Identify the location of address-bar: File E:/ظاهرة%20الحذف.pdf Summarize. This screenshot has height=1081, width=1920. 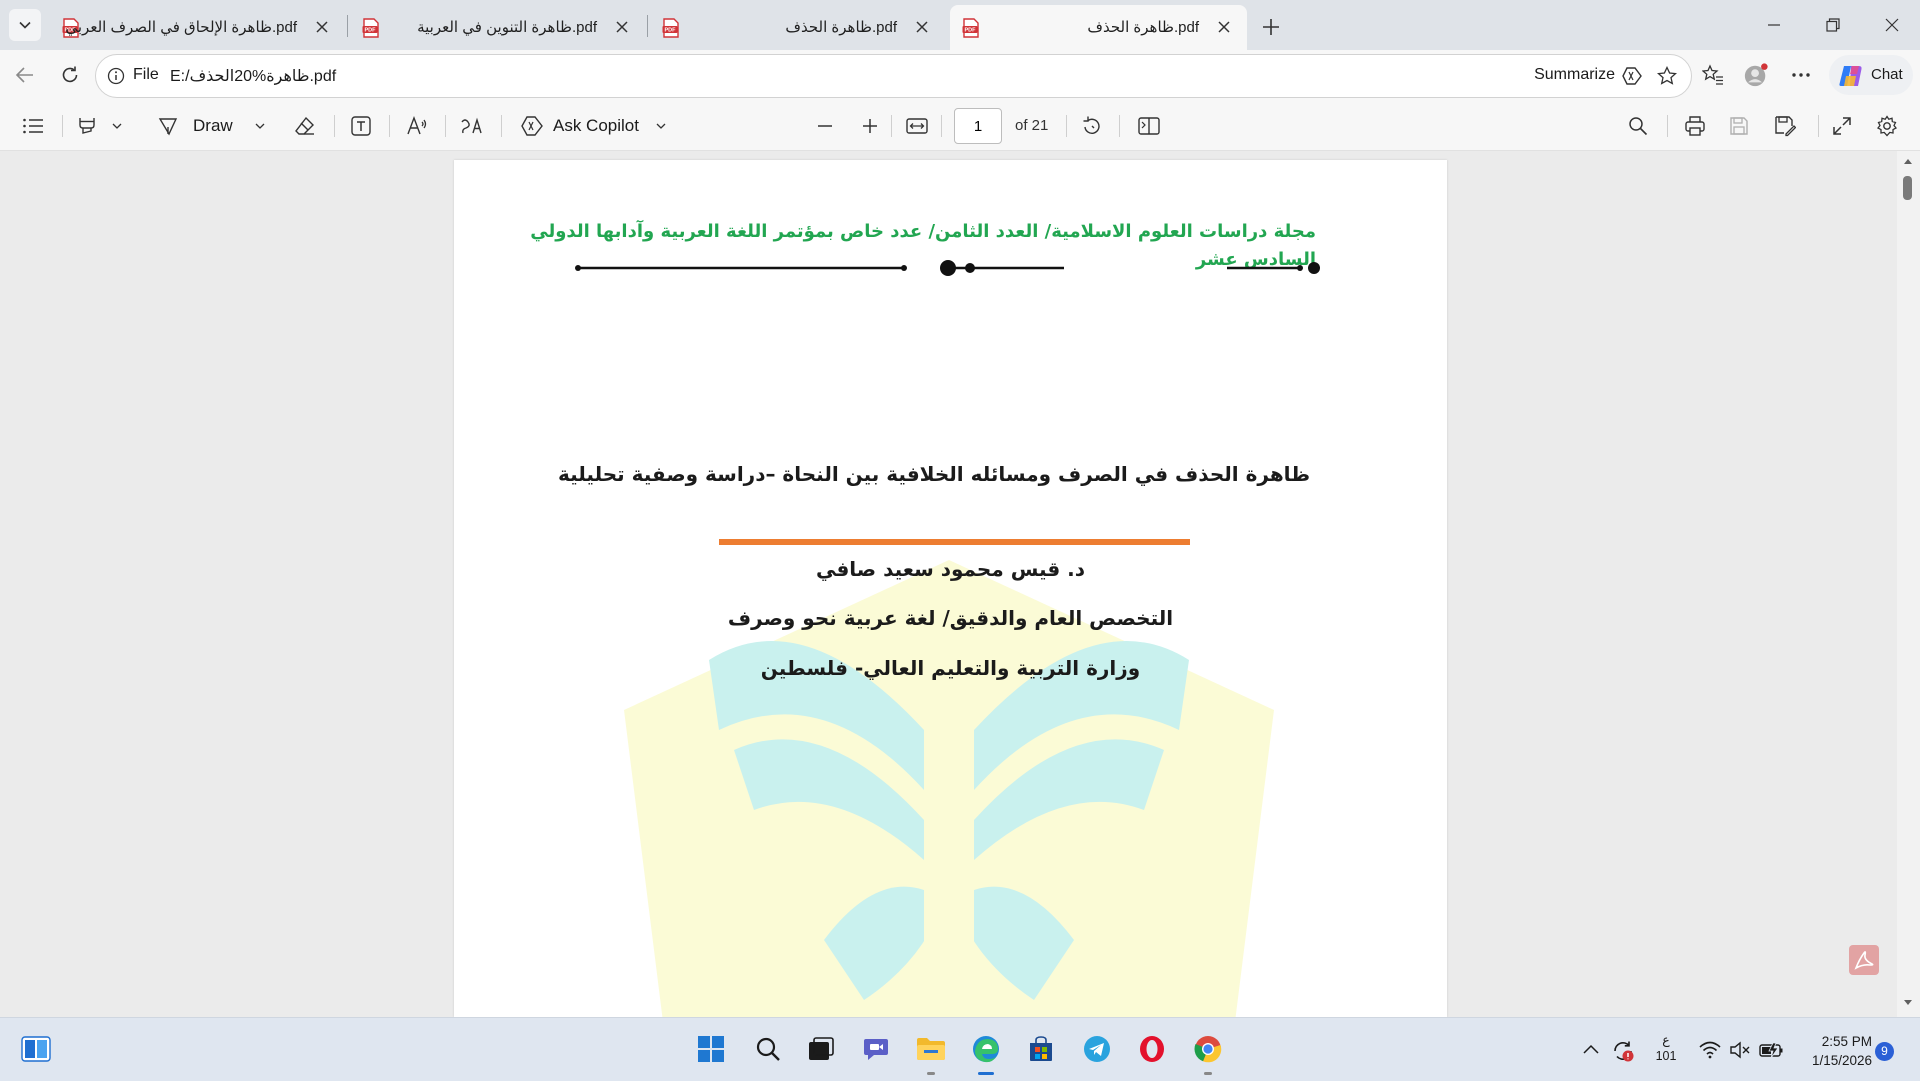
(893, 76).